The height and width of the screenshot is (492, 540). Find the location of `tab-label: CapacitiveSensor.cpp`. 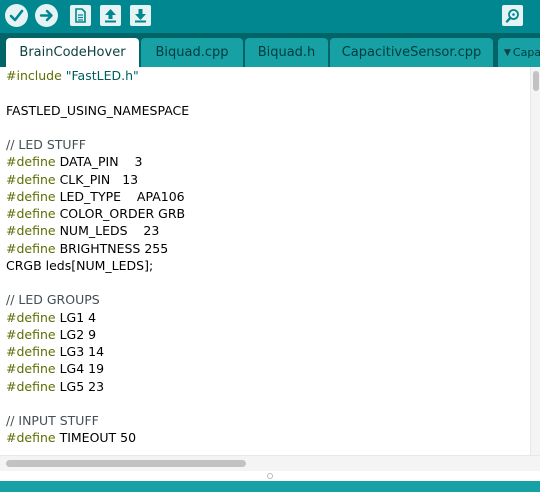

tab-label: CapacitiveSensor.cpp is located at coordinates (411, 52).